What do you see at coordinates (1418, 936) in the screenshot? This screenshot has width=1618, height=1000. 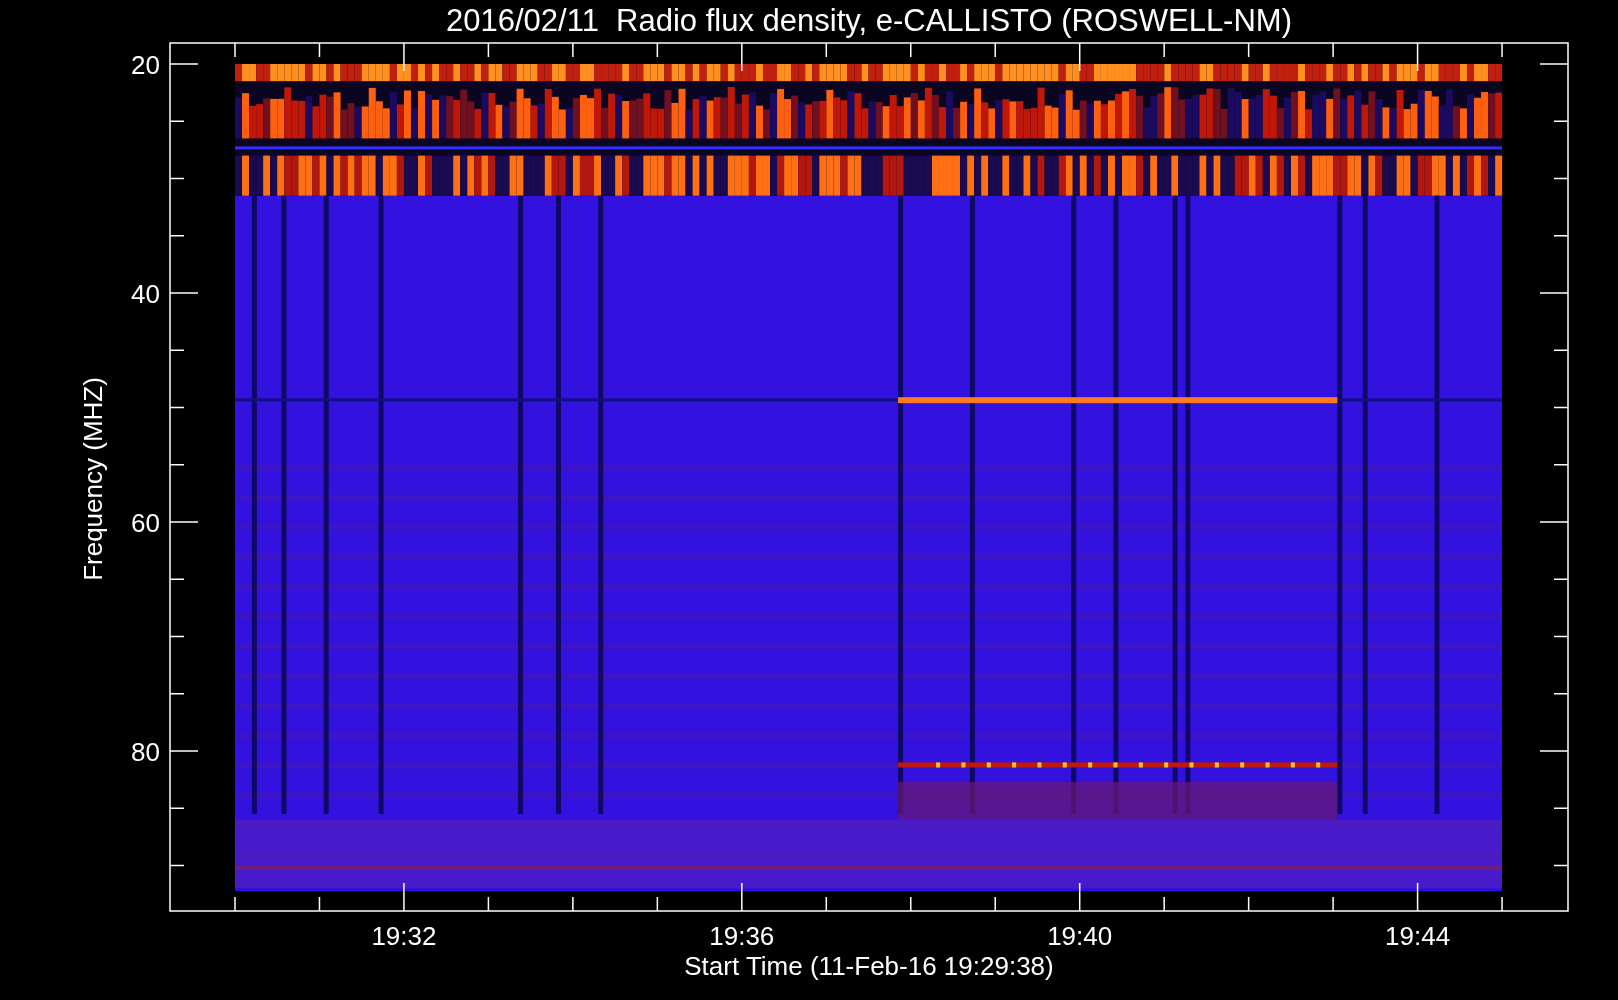 I see `x-tick-label: 19:44` at bounding box center [1418, 936].